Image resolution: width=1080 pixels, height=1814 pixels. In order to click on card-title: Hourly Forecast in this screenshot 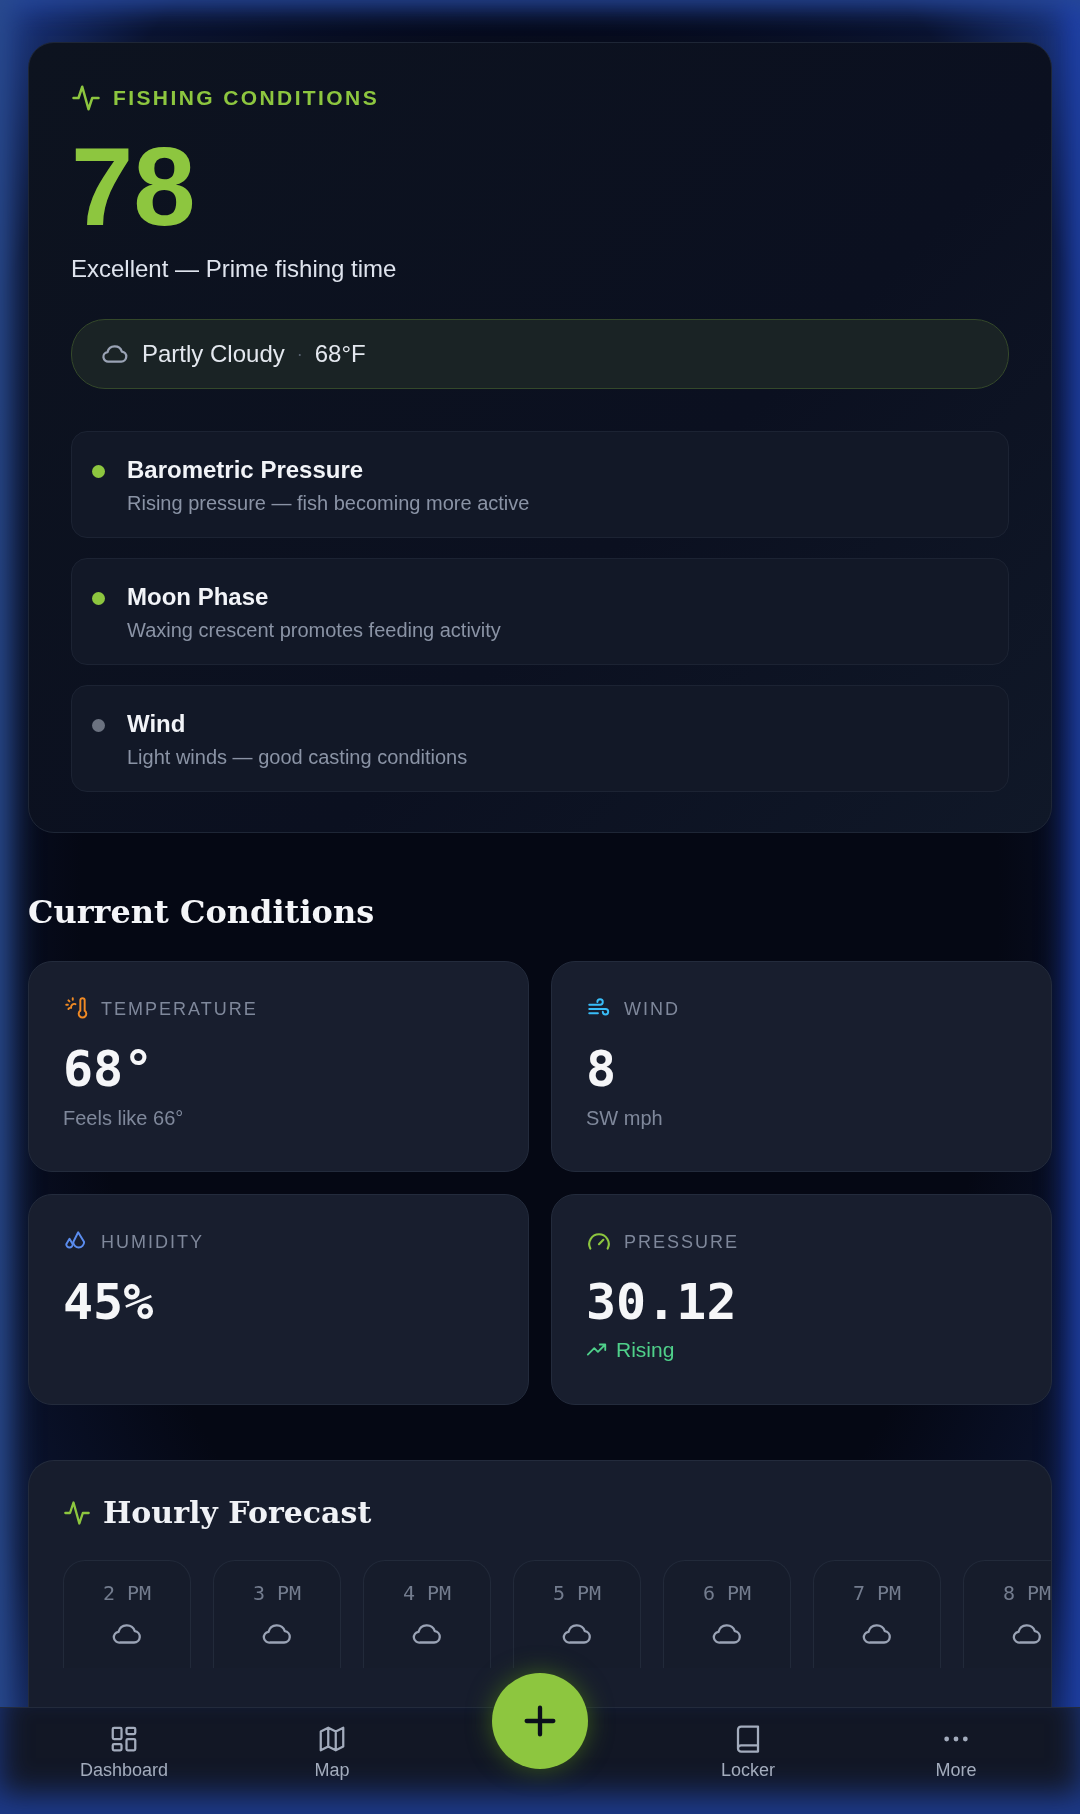, I will do `click(237, 1512)`.